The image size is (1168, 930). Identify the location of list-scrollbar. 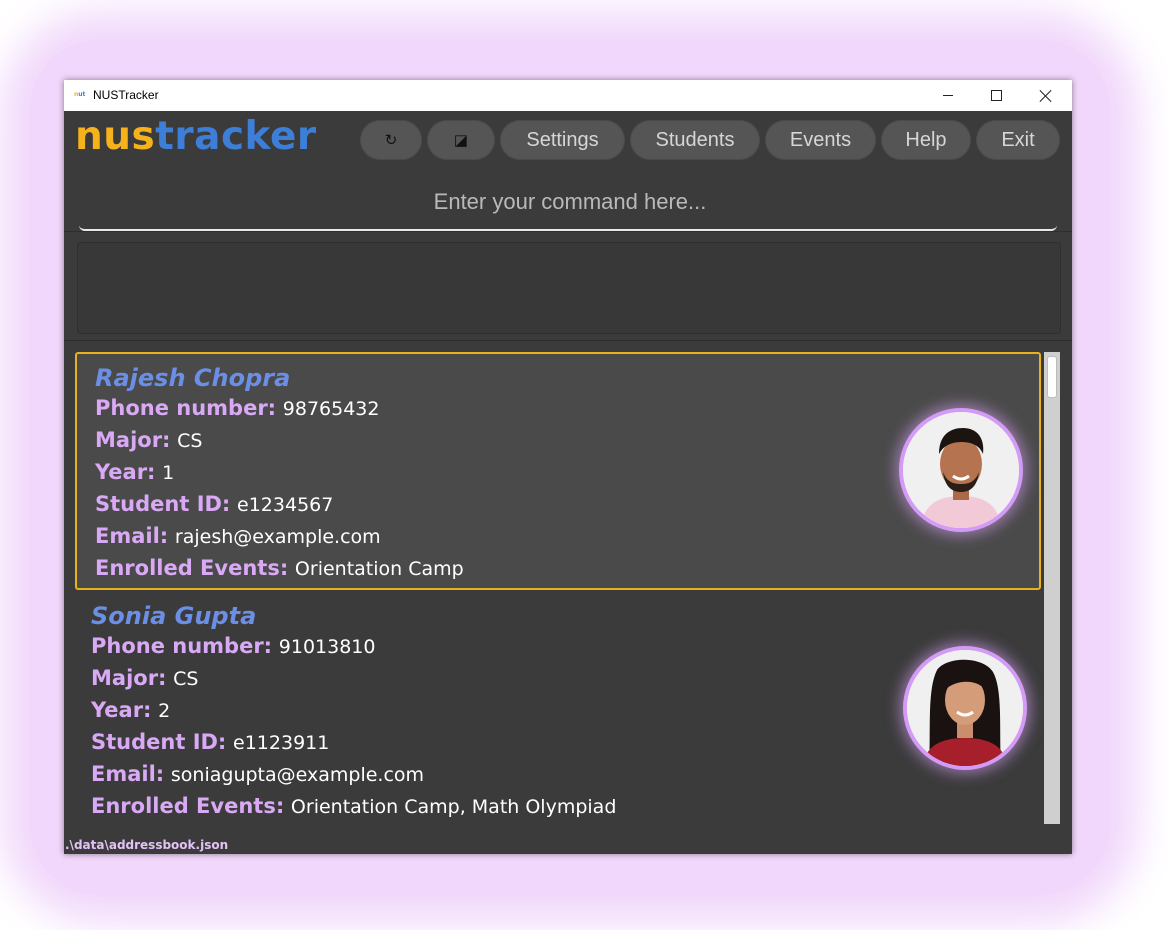
(1052, 588).